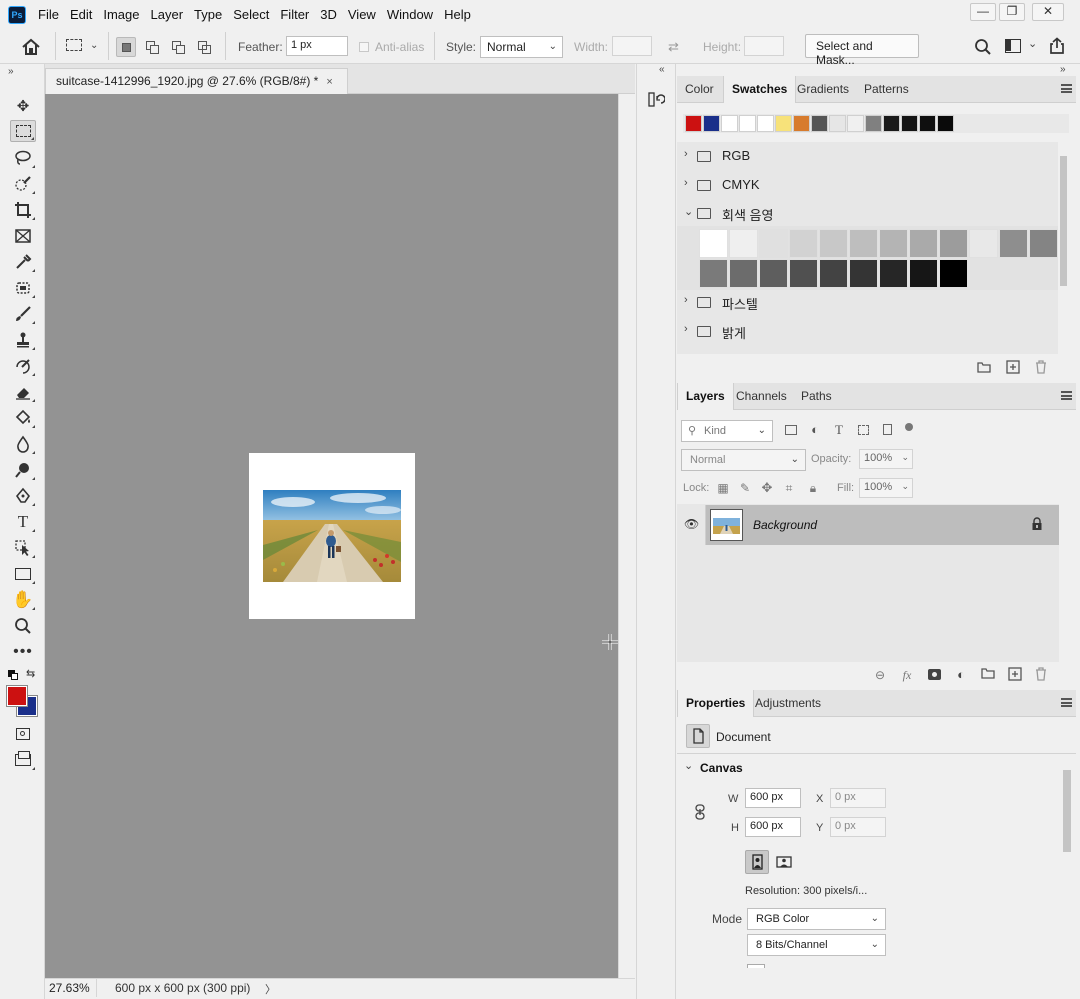  What do you see at coordinates (23, 131) in the screenshot?
I see `rectangular-marquee-tool-icon` at bounding box center [23, 131].